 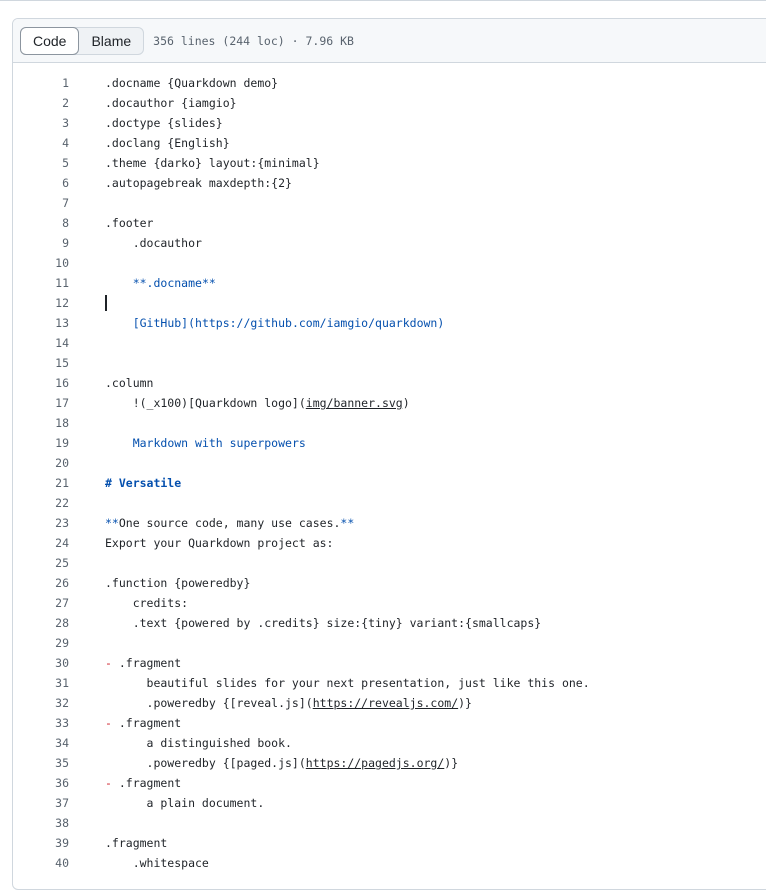 What do you see at coordinates (41, 783) in the screenshot?
I see `line-number: 36` at bounding box center [41, 783].